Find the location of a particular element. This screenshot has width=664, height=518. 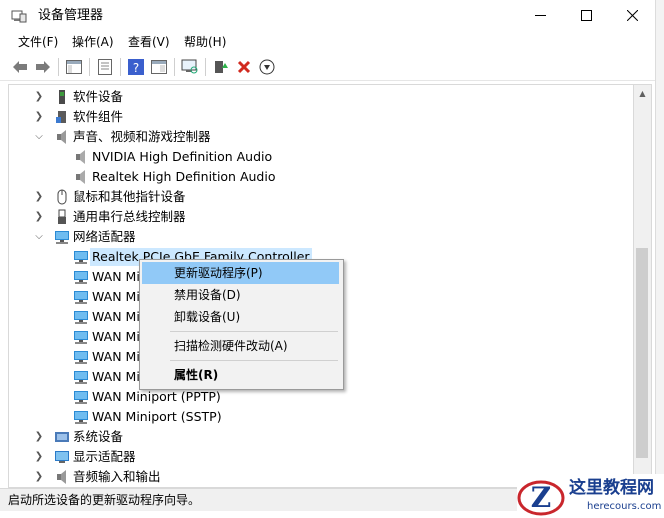

mouse-icon is located at coordinates (62, 197).